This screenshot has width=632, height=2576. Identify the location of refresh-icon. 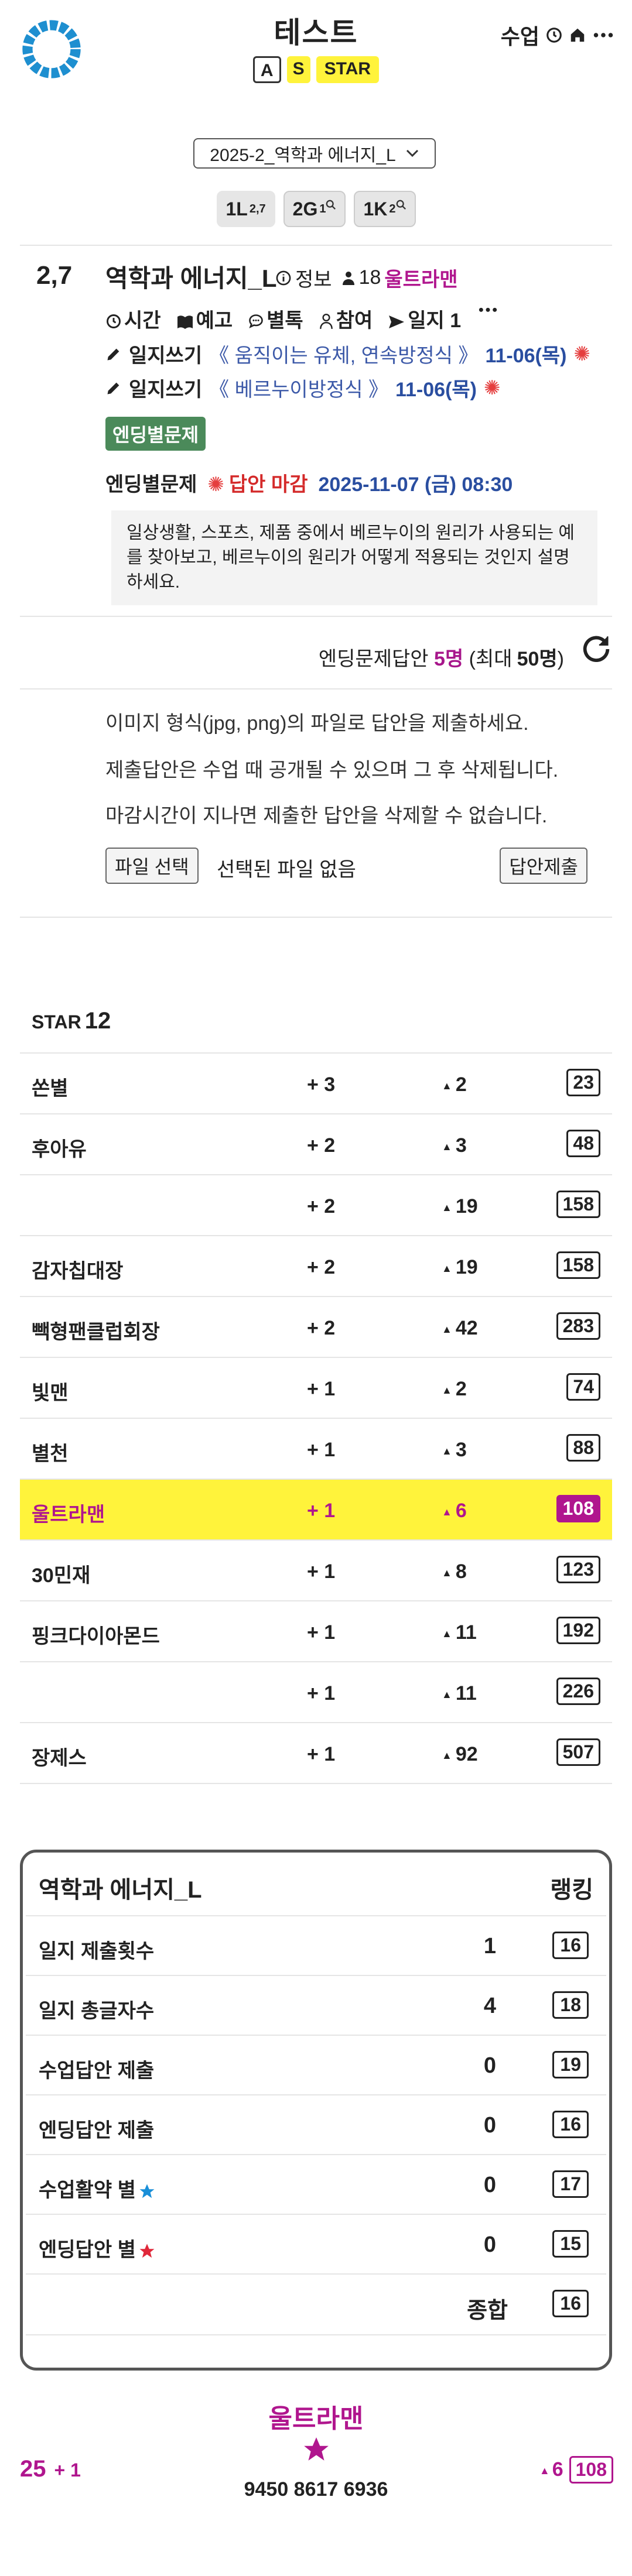
(596, 649).